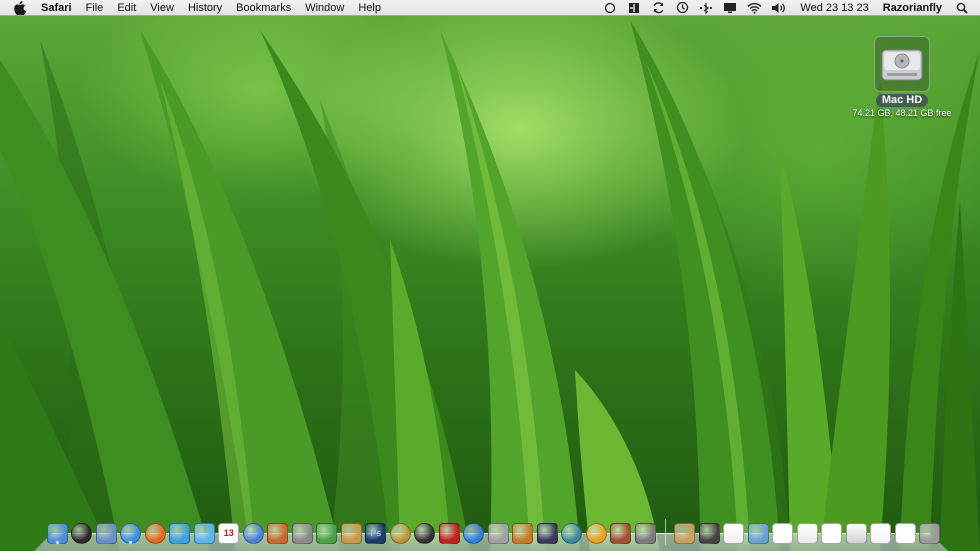  I want to click on trash-icon, so click(930, 533).